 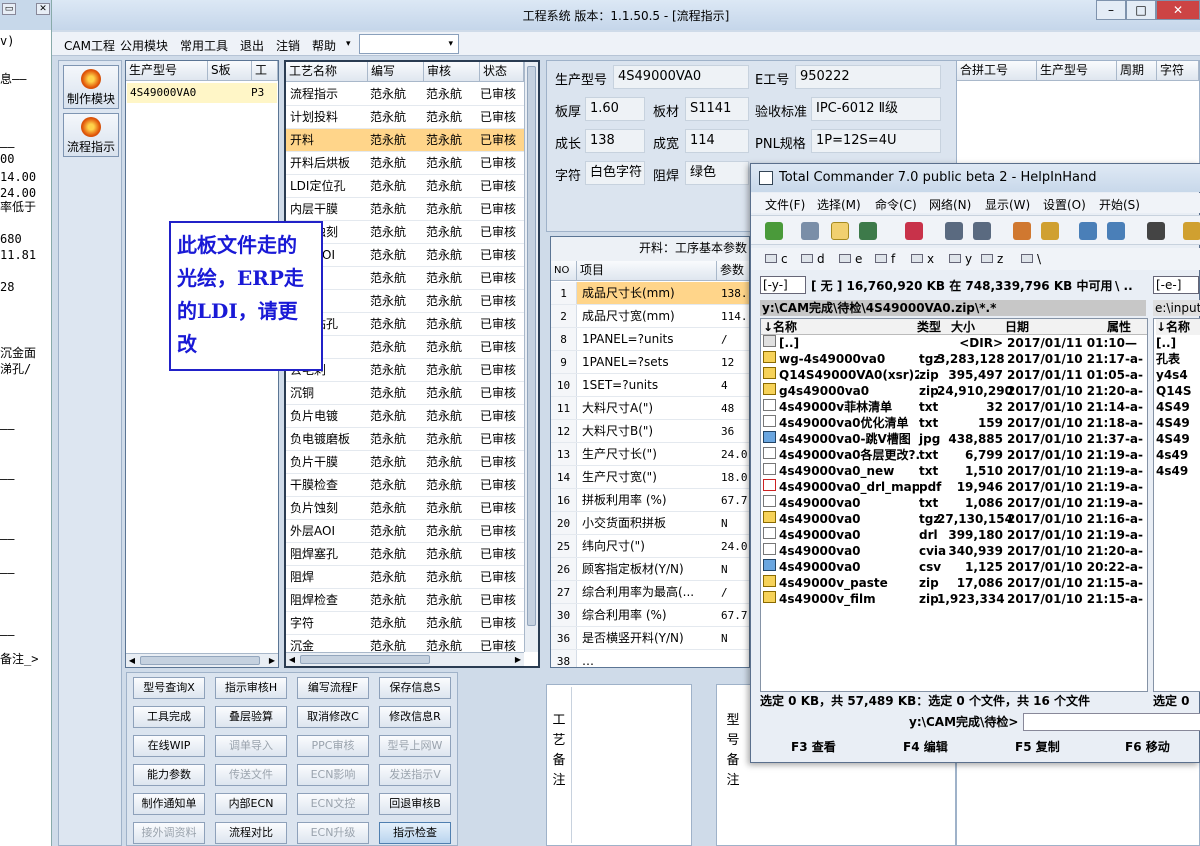 What do you see at coordinates (1124, 286) in the screenshot?
I see `drive-nav: \ ..` at bounding box center [1124, 286].